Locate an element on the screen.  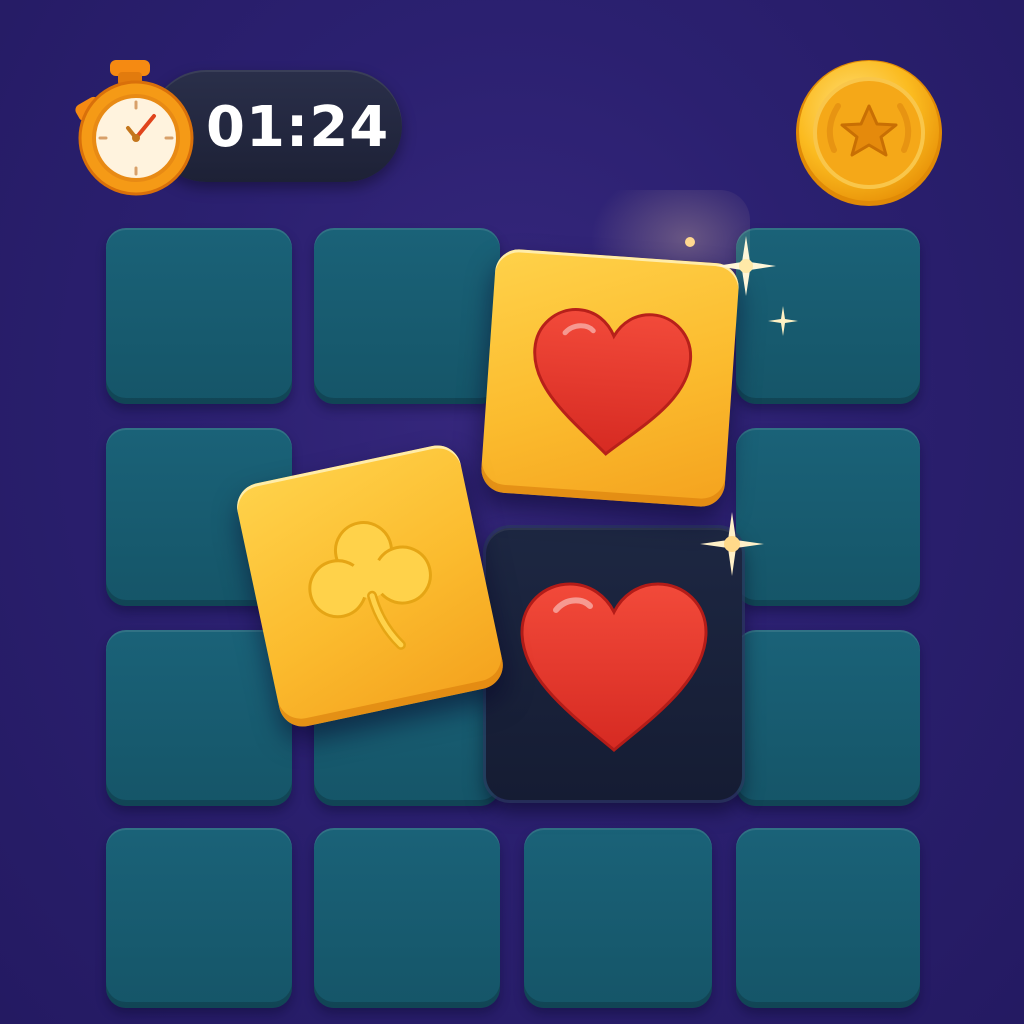
flipped-heart-card is located at coordinates (610, 378).